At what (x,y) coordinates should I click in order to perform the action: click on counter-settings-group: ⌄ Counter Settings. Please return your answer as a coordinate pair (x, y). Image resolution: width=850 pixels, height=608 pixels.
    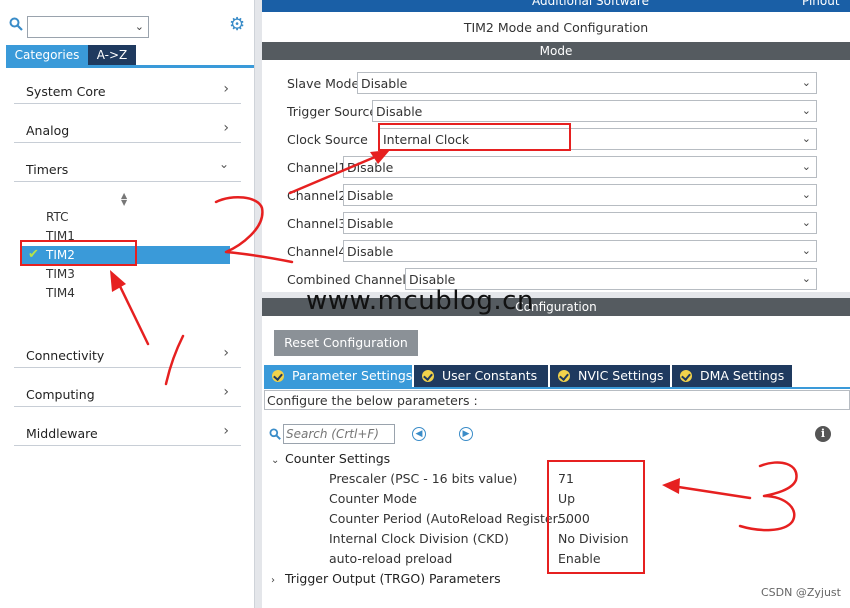
    Looking at the image, I should click on (330, 458).